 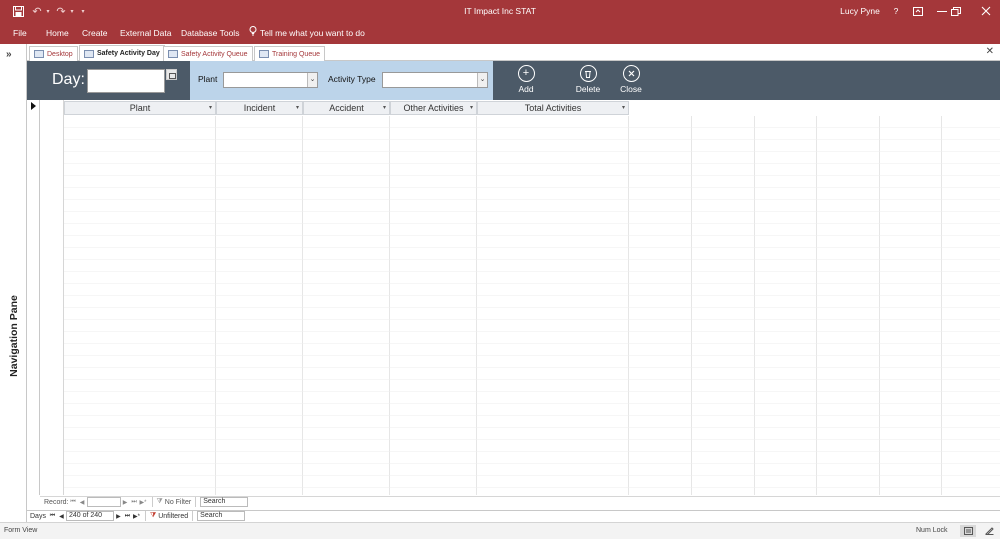 What do you see at coordinates (860, 11) in the screenshot?
I see `user-name: Lucy Pyne` at bounding box center [860, 11].